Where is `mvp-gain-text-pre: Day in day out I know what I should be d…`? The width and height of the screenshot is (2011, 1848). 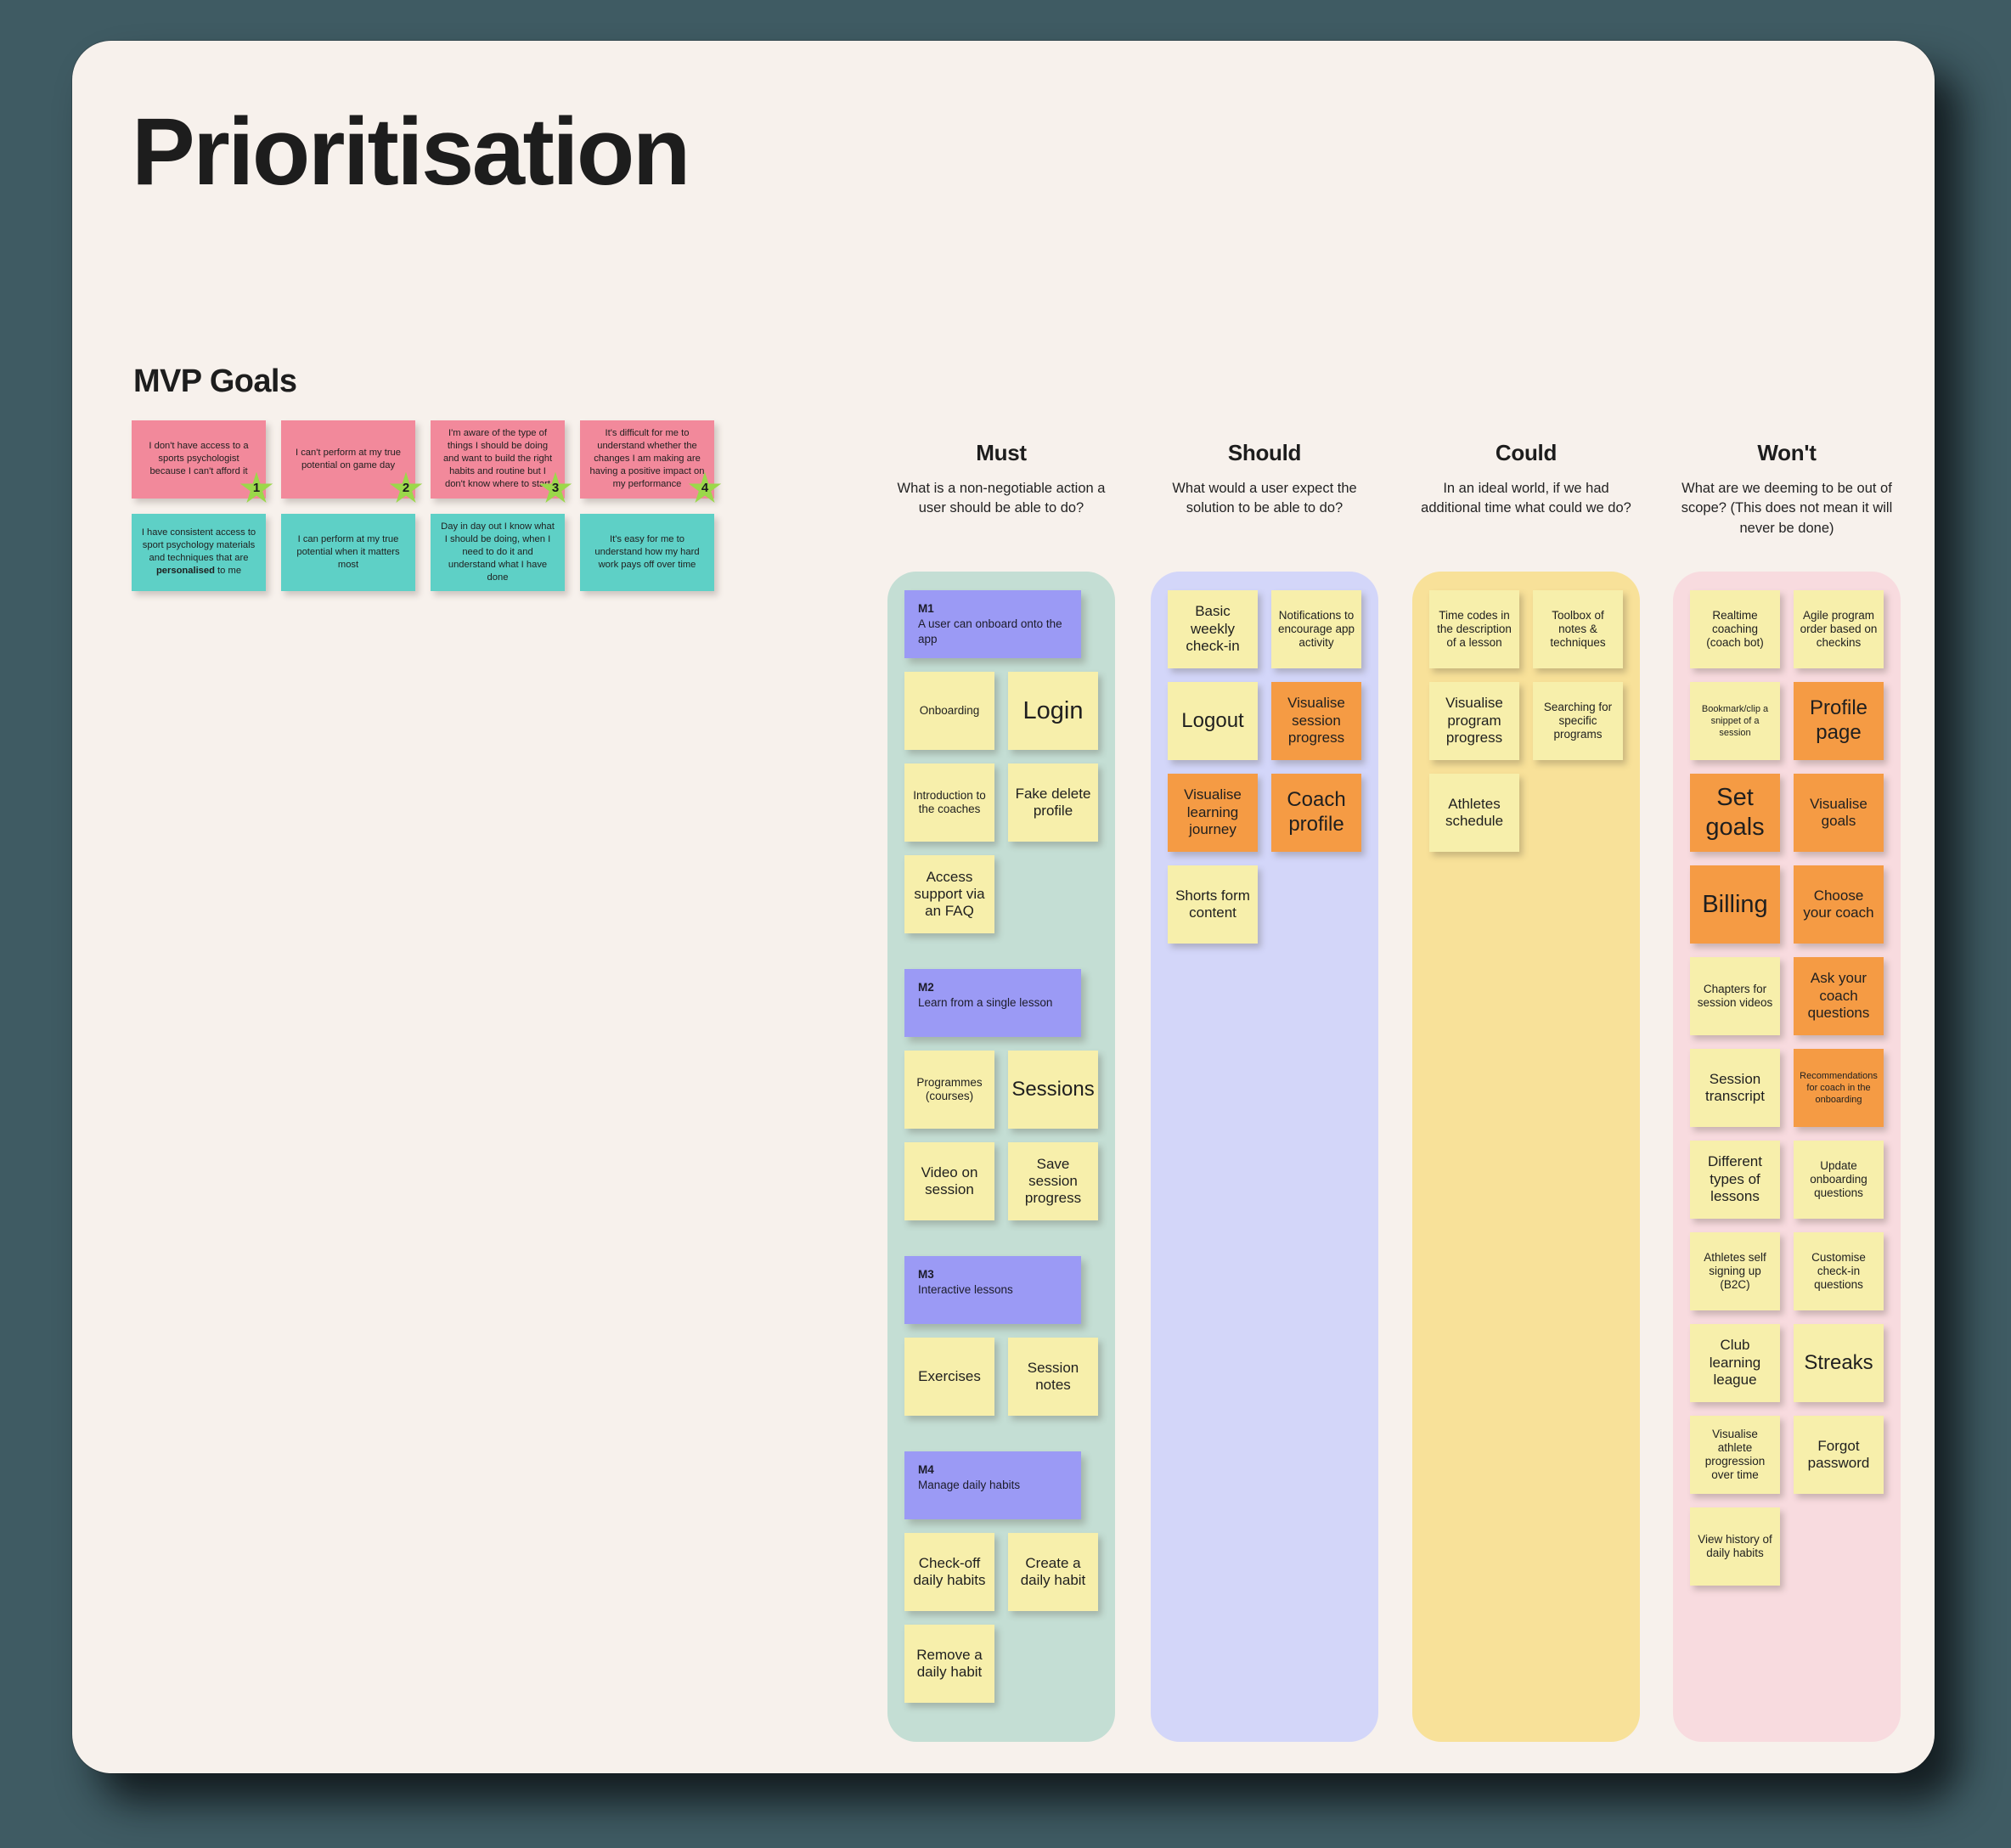 mvp-gain-text-pre: Day in day out I know what I should be d… is located at coordinates (498, 552).